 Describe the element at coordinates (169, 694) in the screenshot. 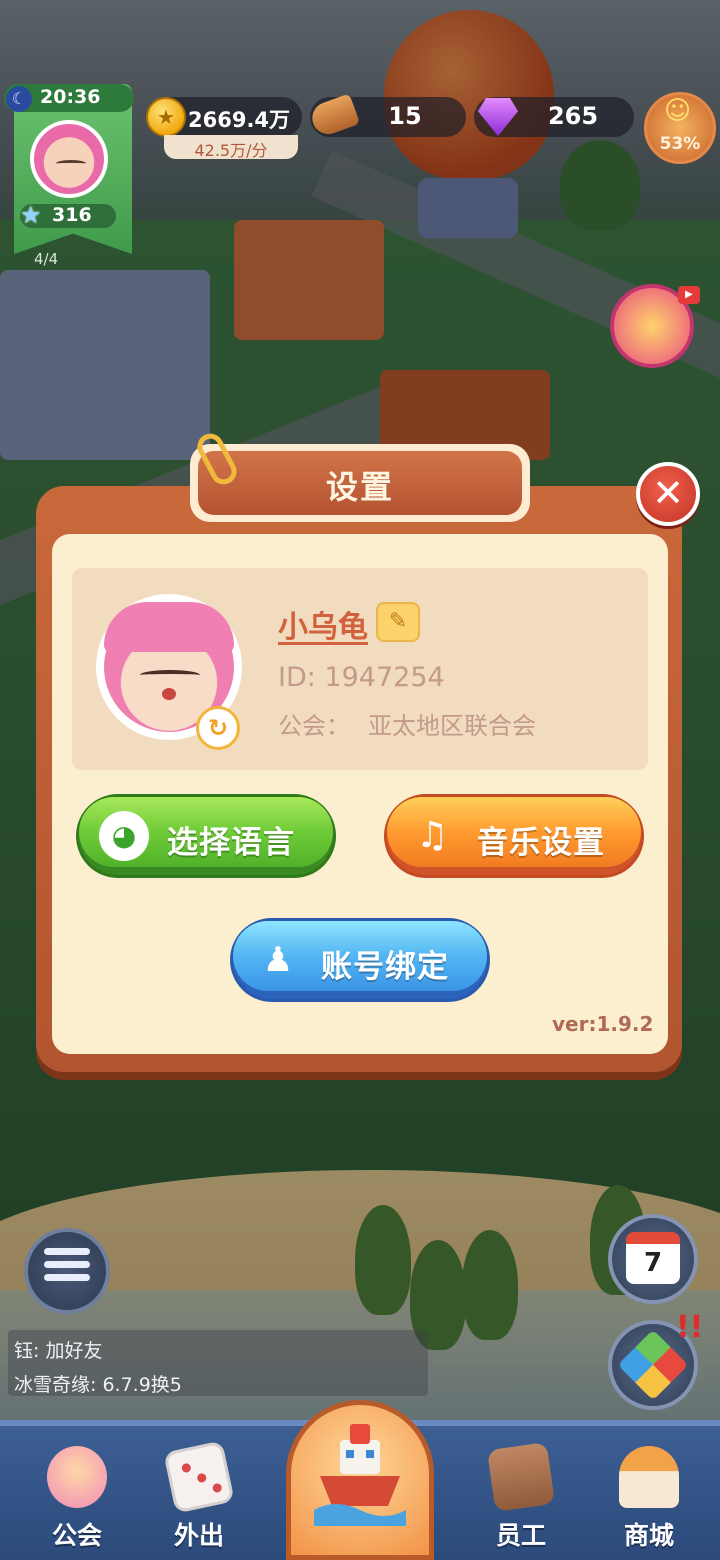

I see `avatar-mouth` at that location.